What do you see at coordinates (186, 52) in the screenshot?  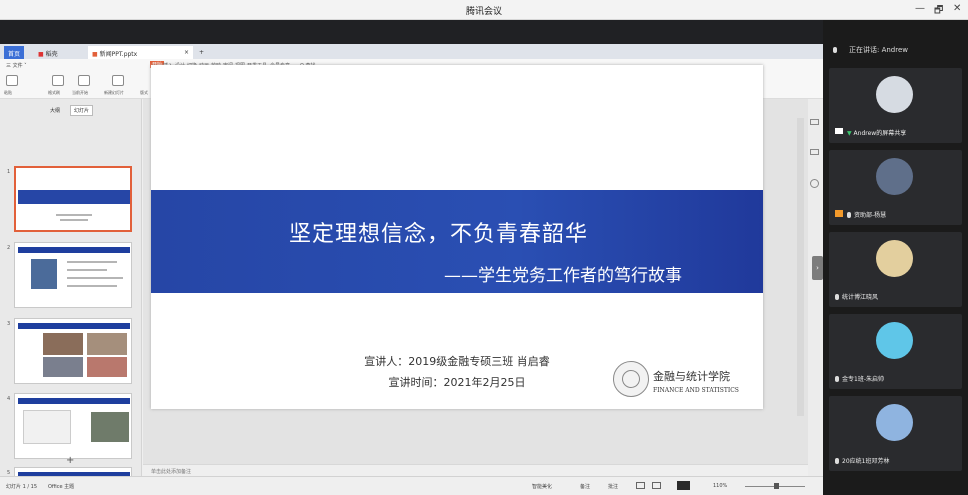 I see `tab-close-icon: ×` at bounding box center [186, 52].